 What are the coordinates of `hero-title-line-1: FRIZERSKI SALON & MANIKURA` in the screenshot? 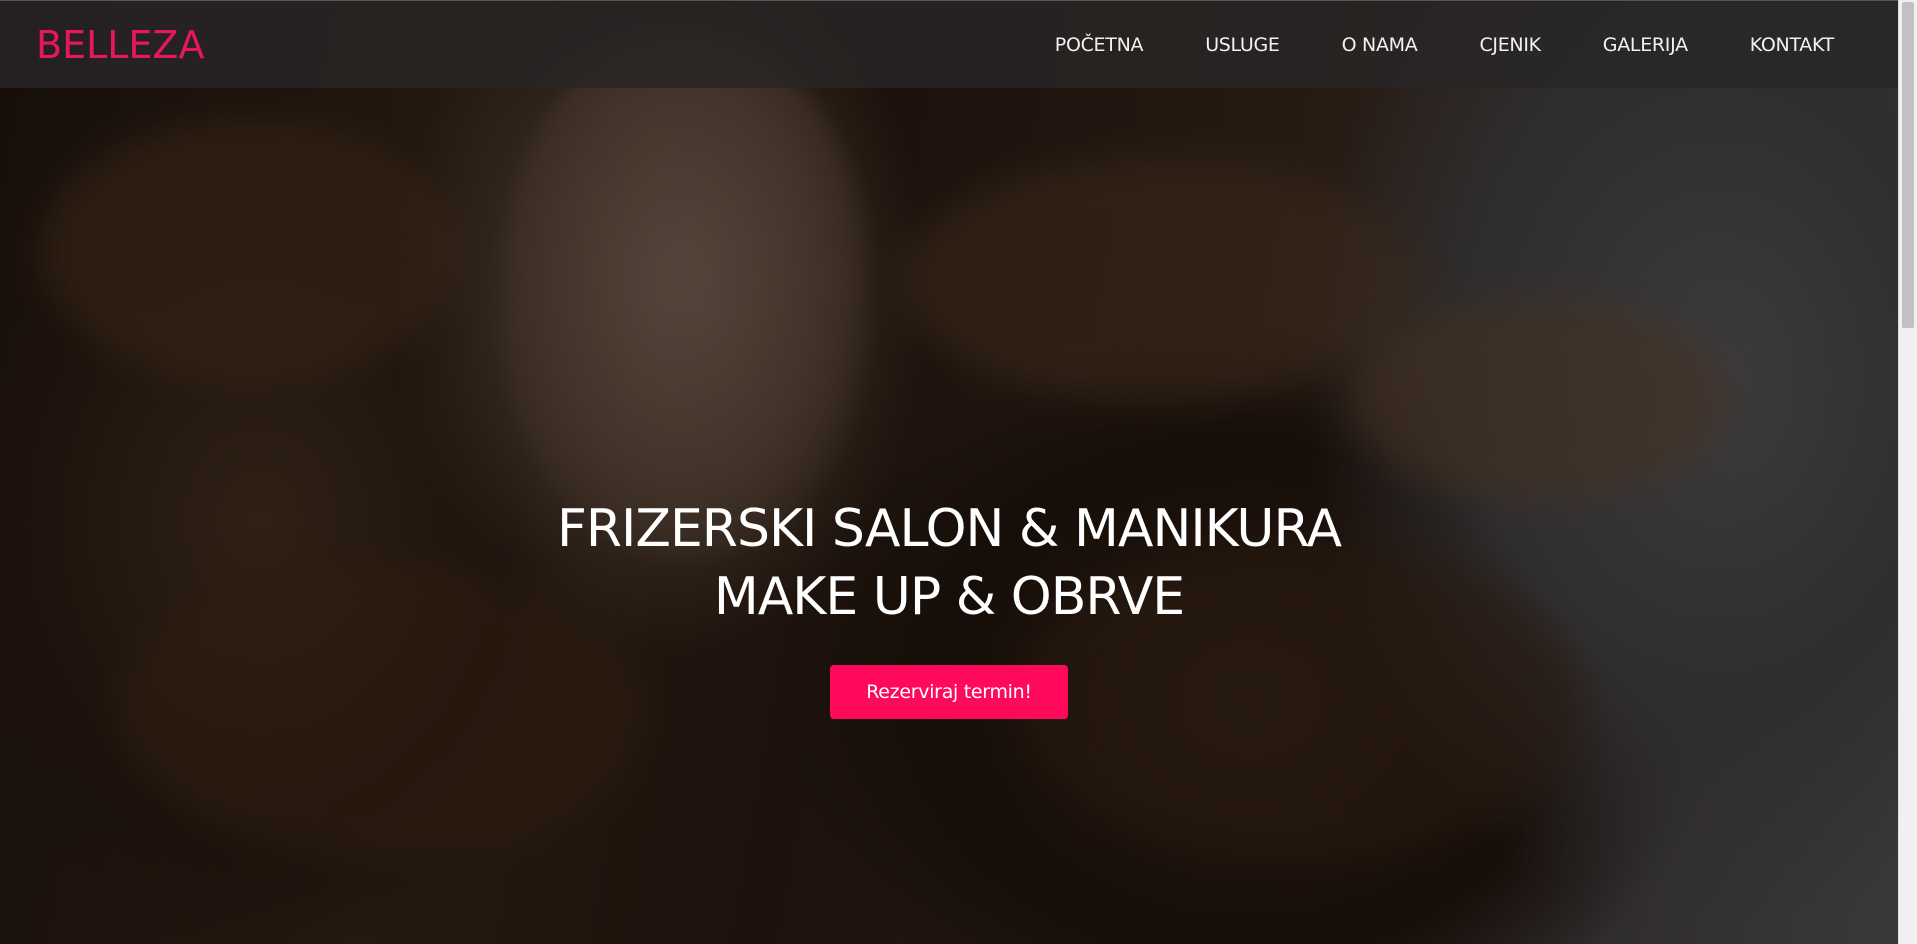 It's located at (949, 529).